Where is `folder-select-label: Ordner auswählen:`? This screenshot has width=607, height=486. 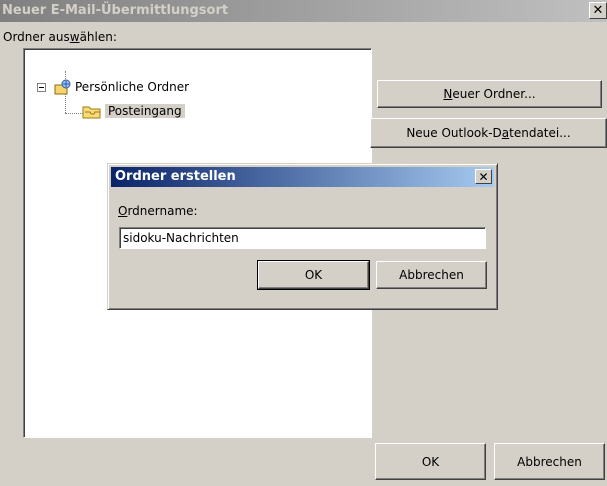 folder-select-label: Ordner auswählen: is located at coordinates (60, 37).